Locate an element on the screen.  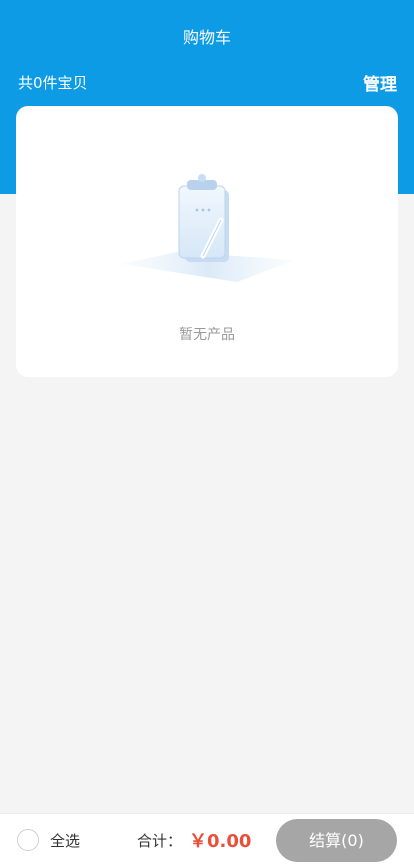
empty-state-message: 暂无产品 is located at coordinates (207, 335).